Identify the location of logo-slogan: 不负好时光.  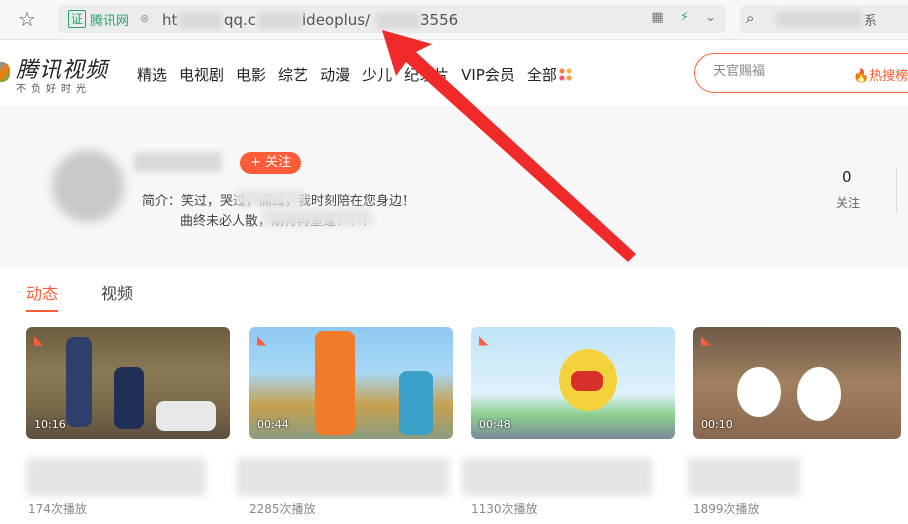
(53, 89).